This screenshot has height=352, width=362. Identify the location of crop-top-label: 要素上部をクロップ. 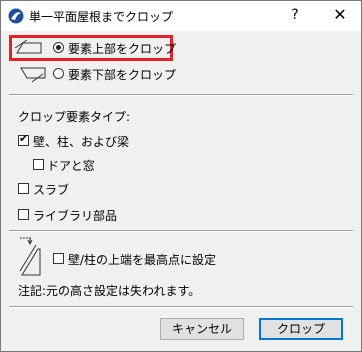
(122, 48).